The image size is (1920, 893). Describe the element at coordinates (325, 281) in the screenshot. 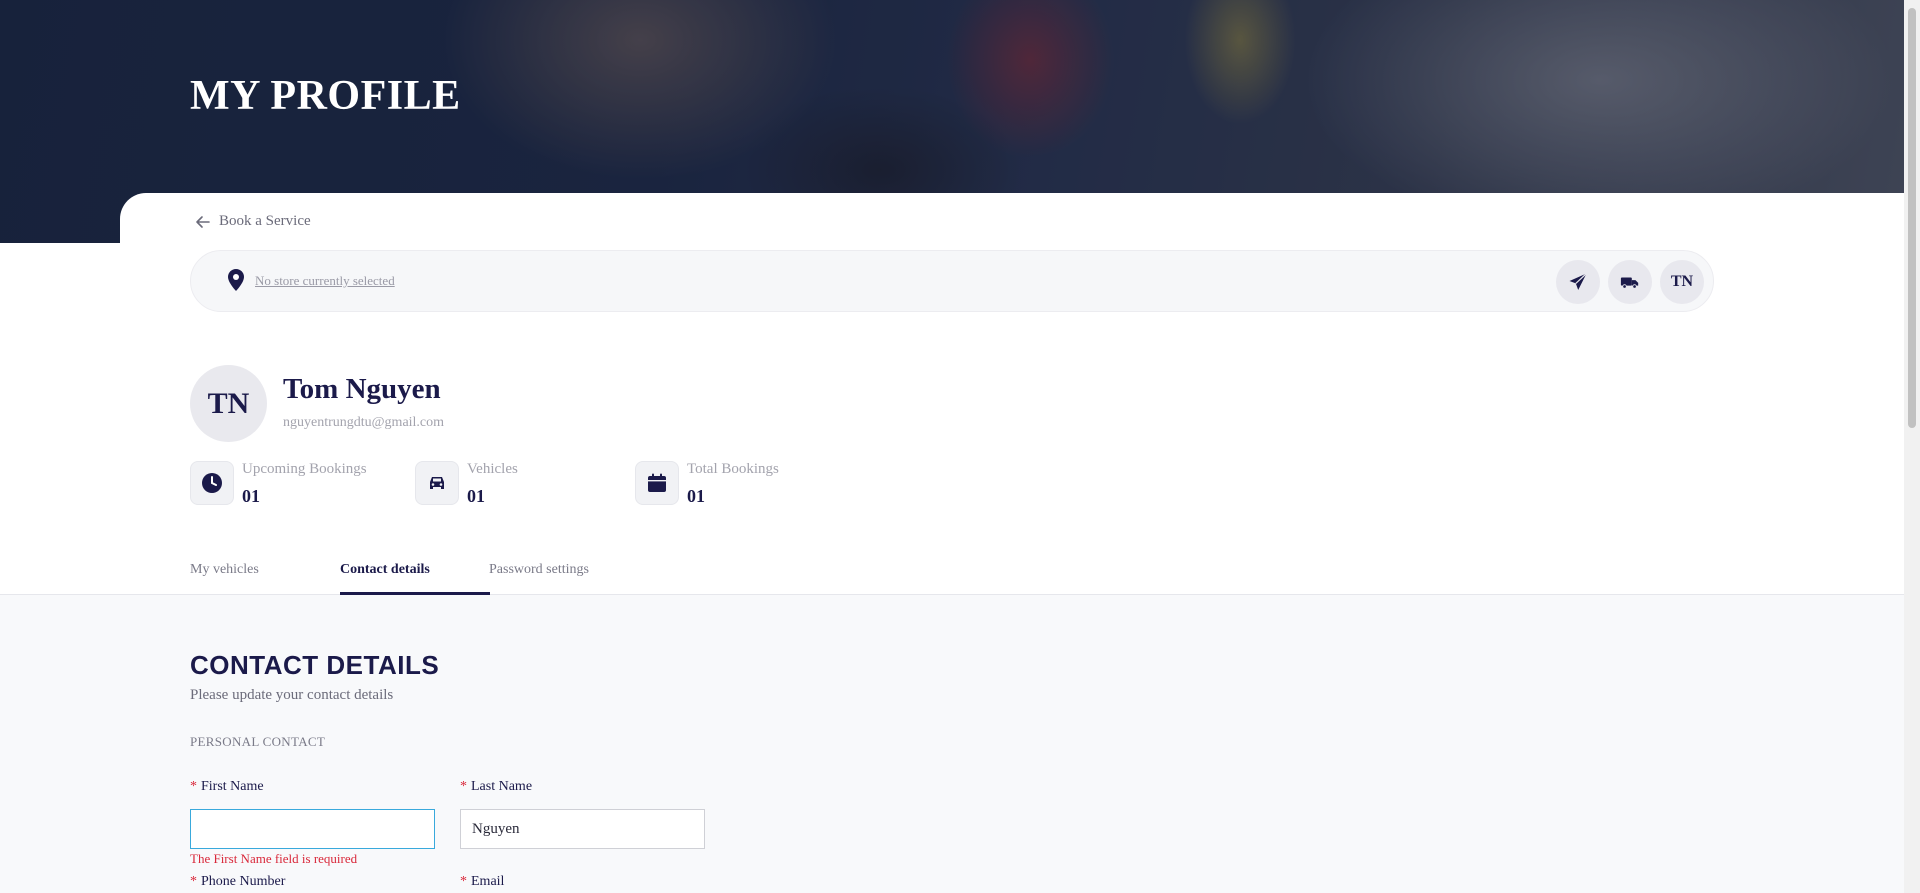

I see `store-selection-link: No store currently selected` at that location.